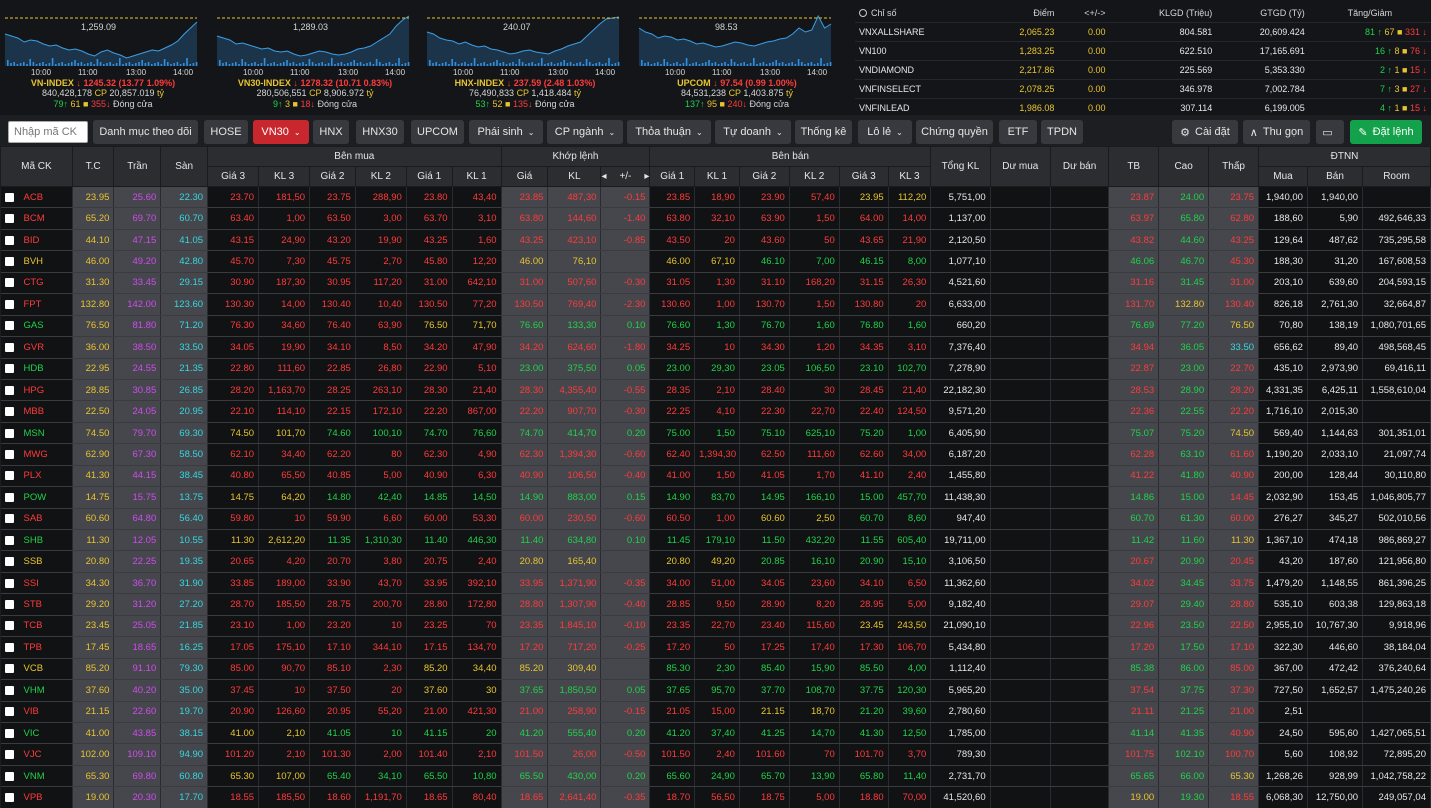  What do you see at coordinates (36, 497) in the screenshot?
I see `stock-symbol: POW` at bounding box center [36, 497].